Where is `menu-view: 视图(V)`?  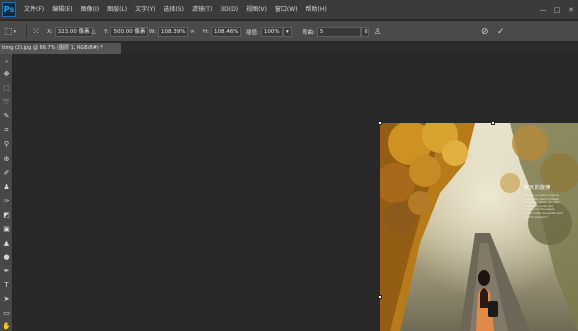
menu-view: 视图(V) is located at coordinates (256, 10).